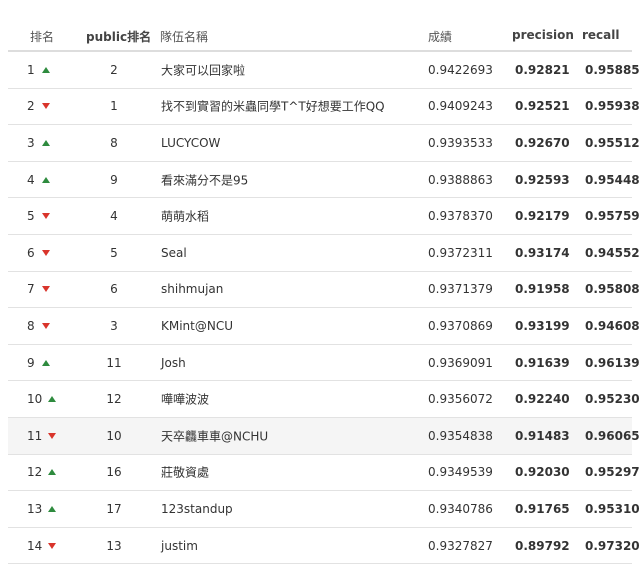 The width and height of the screenshot is (640, 564). Describe the element at coordinates (42, 36) in the screenshot. I see `header-rank: 排名` at that location.